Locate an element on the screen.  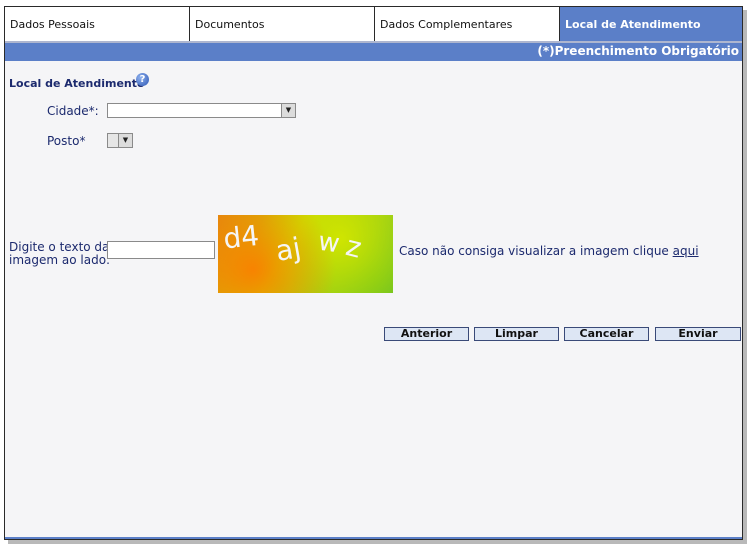
limpar-button: Limpar is located at coordinates (516, 334).